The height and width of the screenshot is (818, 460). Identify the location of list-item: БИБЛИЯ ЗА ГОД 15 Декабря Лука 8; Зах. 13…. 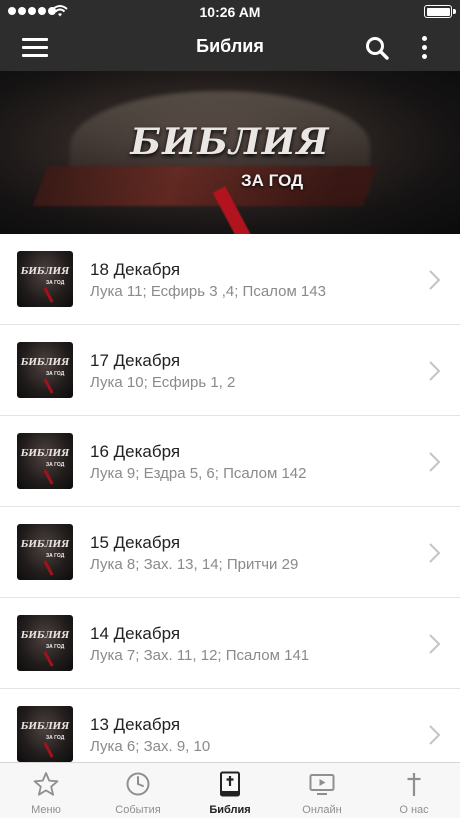
(230, 552).